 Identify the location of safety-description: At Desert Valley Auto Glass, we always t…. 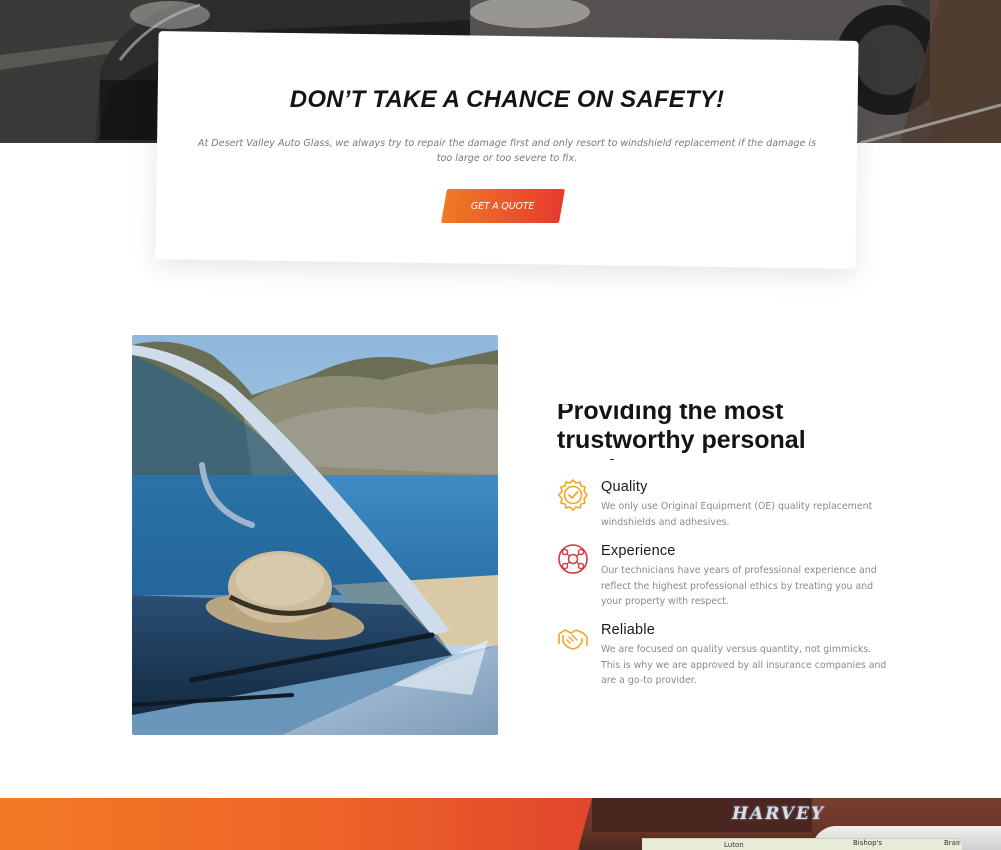
(507, 151).